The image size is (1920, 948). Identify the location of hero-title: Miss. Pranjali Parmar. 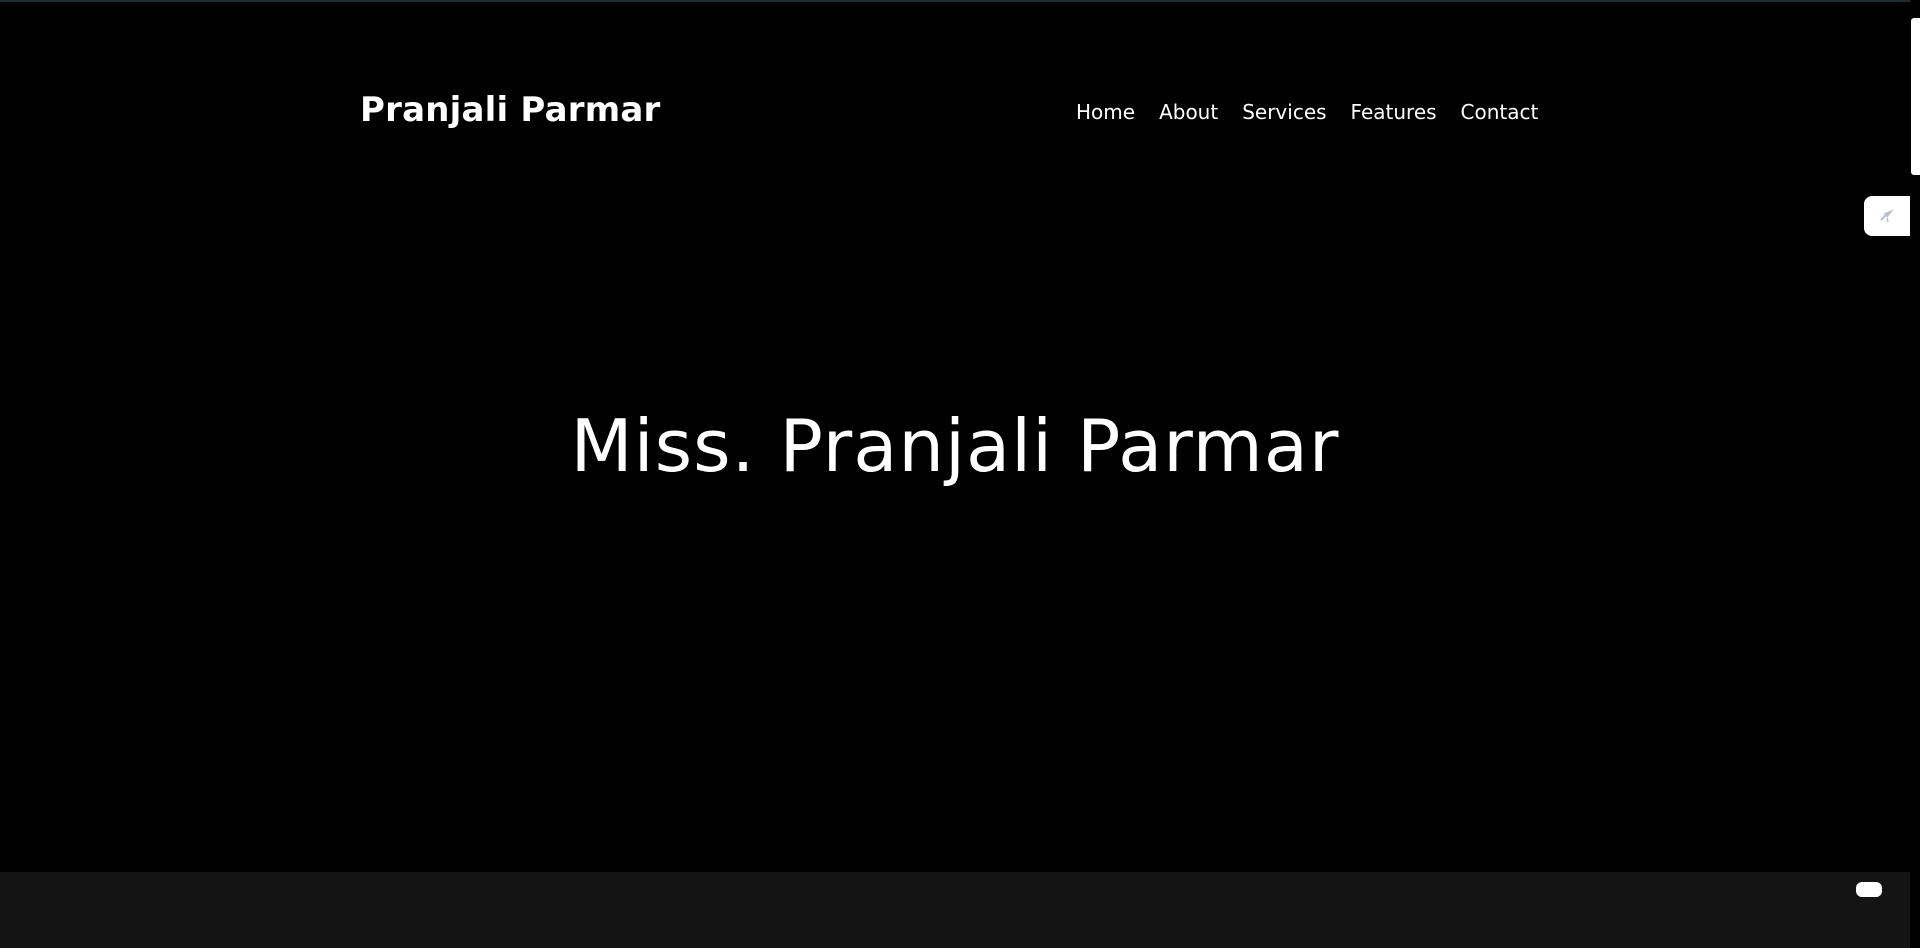
(955, 446).